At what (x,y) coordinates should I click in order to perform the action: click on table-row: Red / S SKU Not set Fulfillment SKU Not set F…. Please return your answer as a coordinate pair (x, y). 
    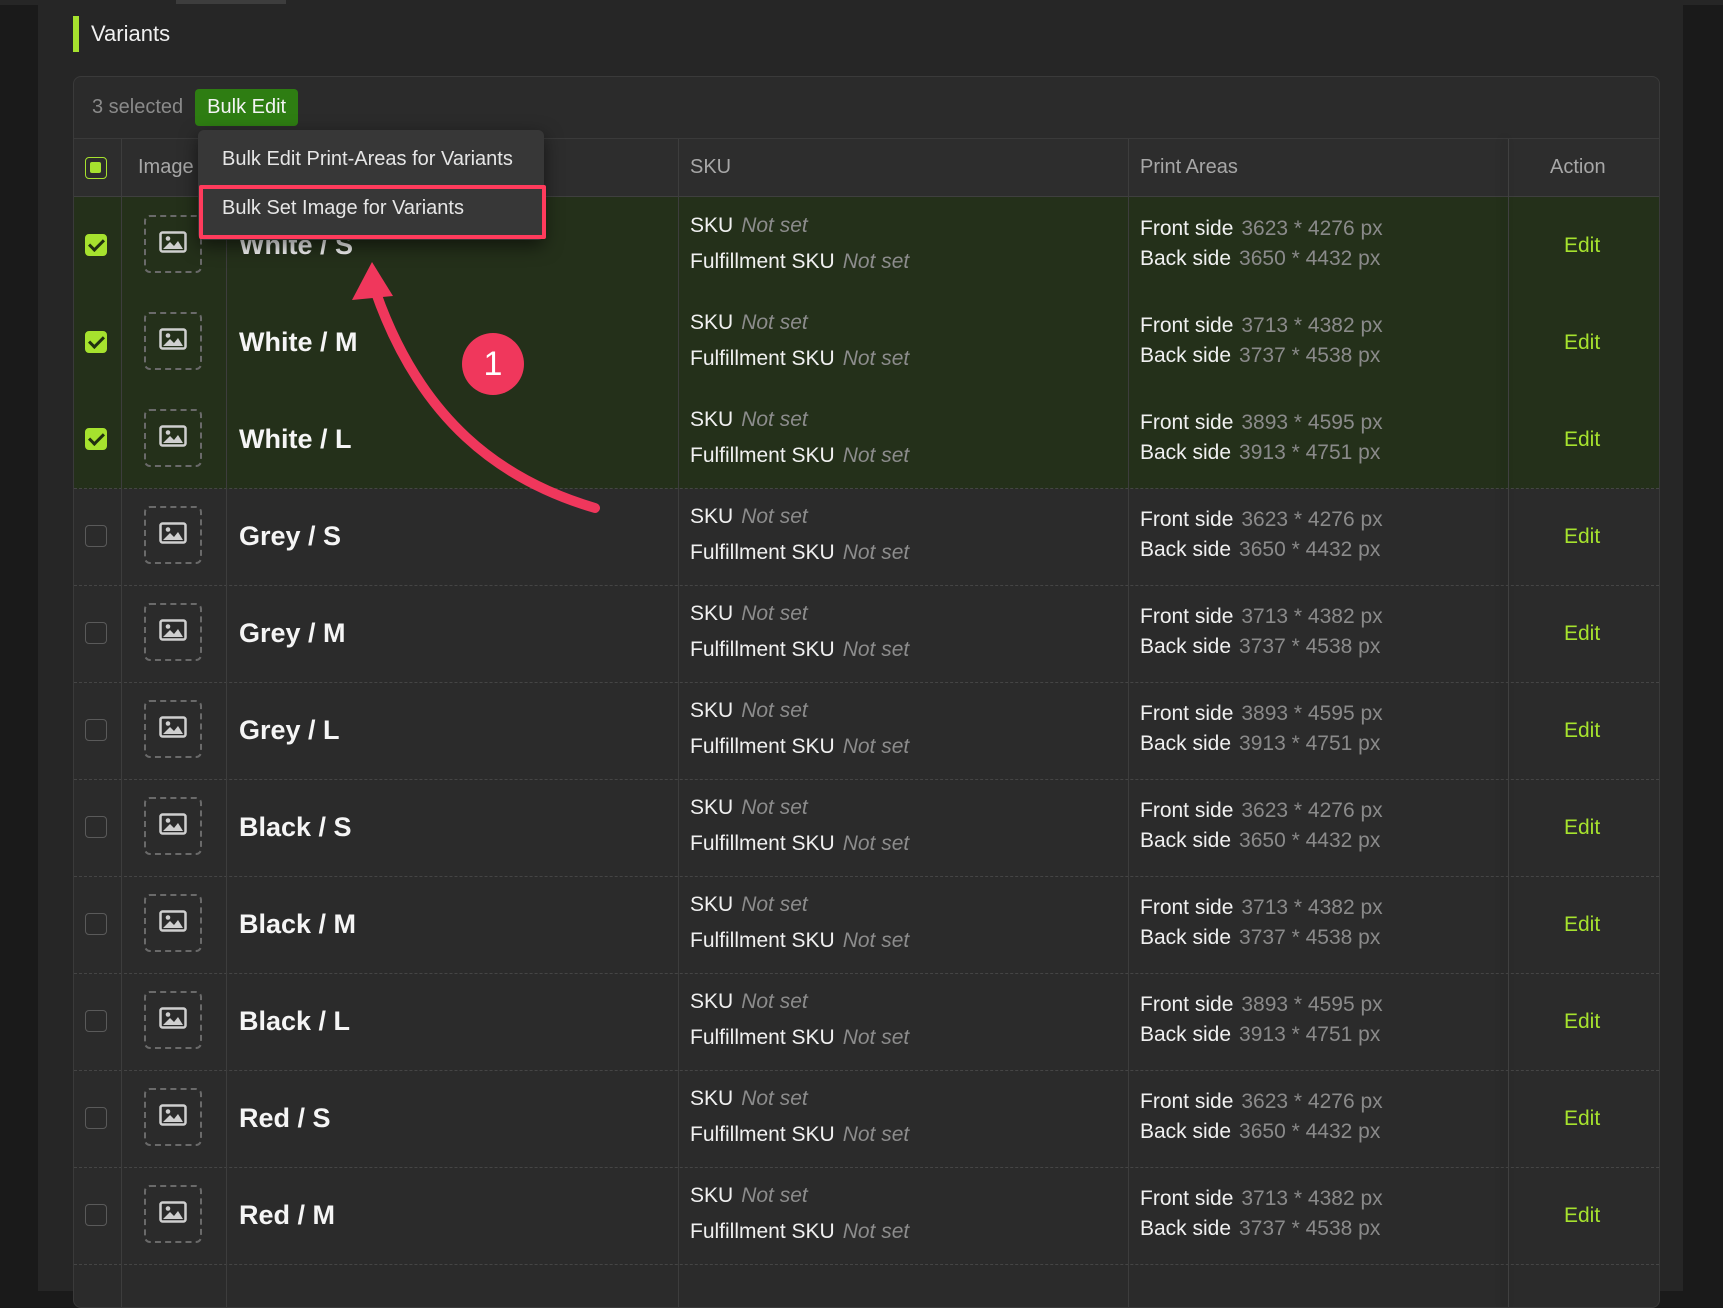
    Looking at the image, I should click on (866, 1119).